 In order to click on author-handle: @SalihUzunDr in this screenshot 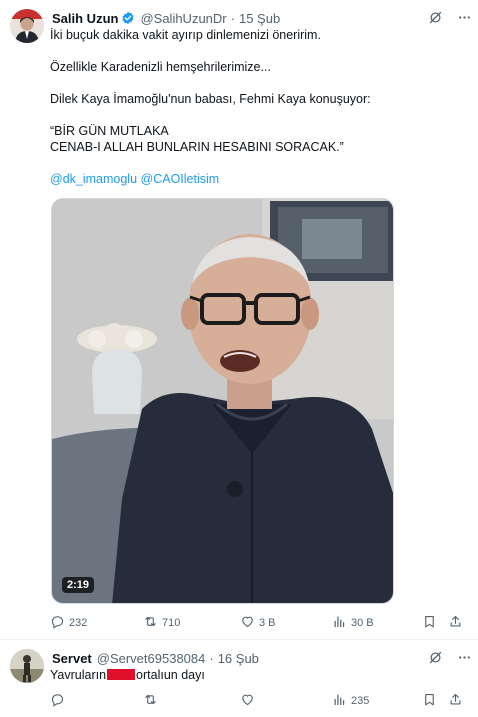, I will do `click(183, 18)`.